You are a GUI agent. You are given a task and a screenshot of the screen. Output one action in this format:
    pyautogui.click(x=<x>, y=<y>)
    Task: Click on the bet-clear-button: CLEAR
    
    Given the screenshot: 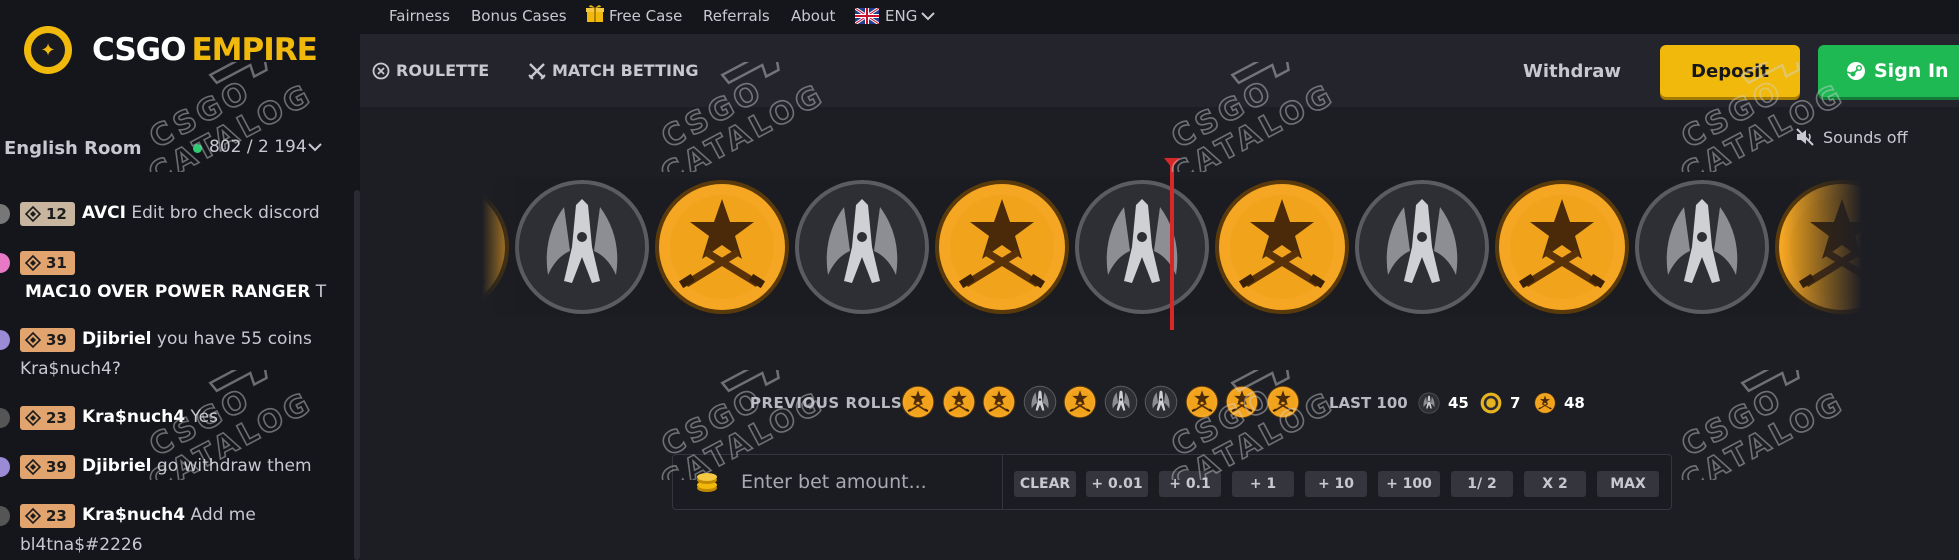 What is the action you would take?
    pyautogui.click(x=1045, y=484)
    